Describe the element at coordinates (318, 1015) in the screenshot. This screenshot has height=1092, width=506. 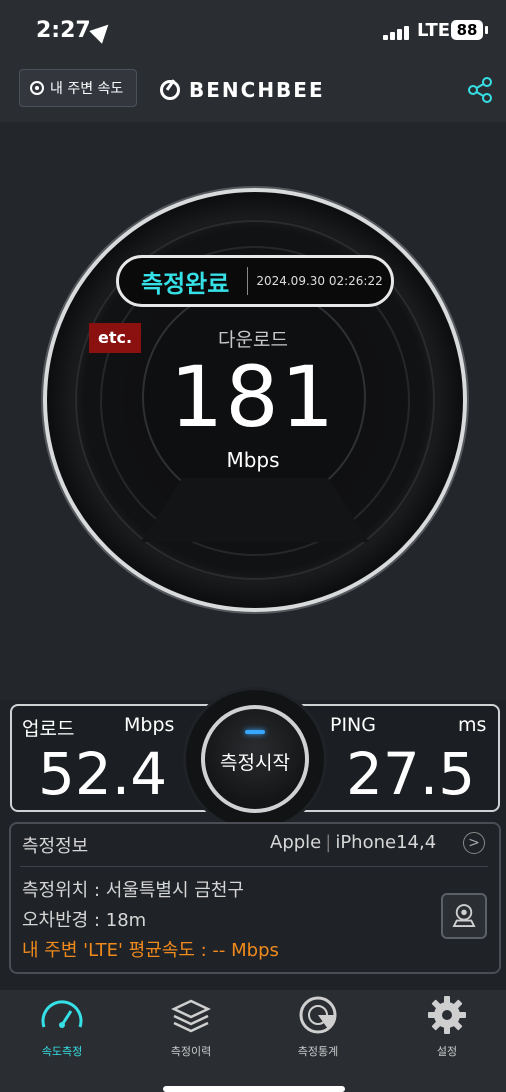
I see `stats-disc-icon` at that location.